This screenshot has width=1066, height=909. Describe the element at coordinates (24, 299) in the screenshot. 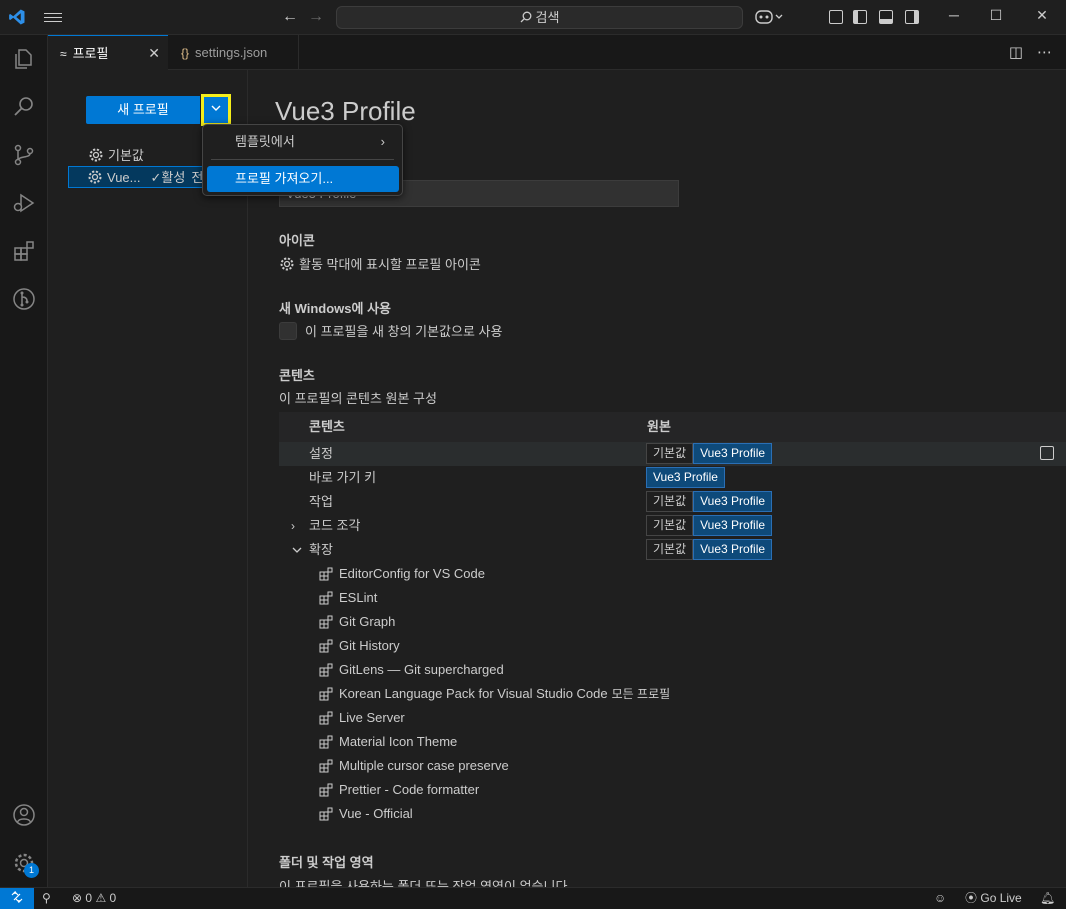

I see `git-graph-icon` at that location.